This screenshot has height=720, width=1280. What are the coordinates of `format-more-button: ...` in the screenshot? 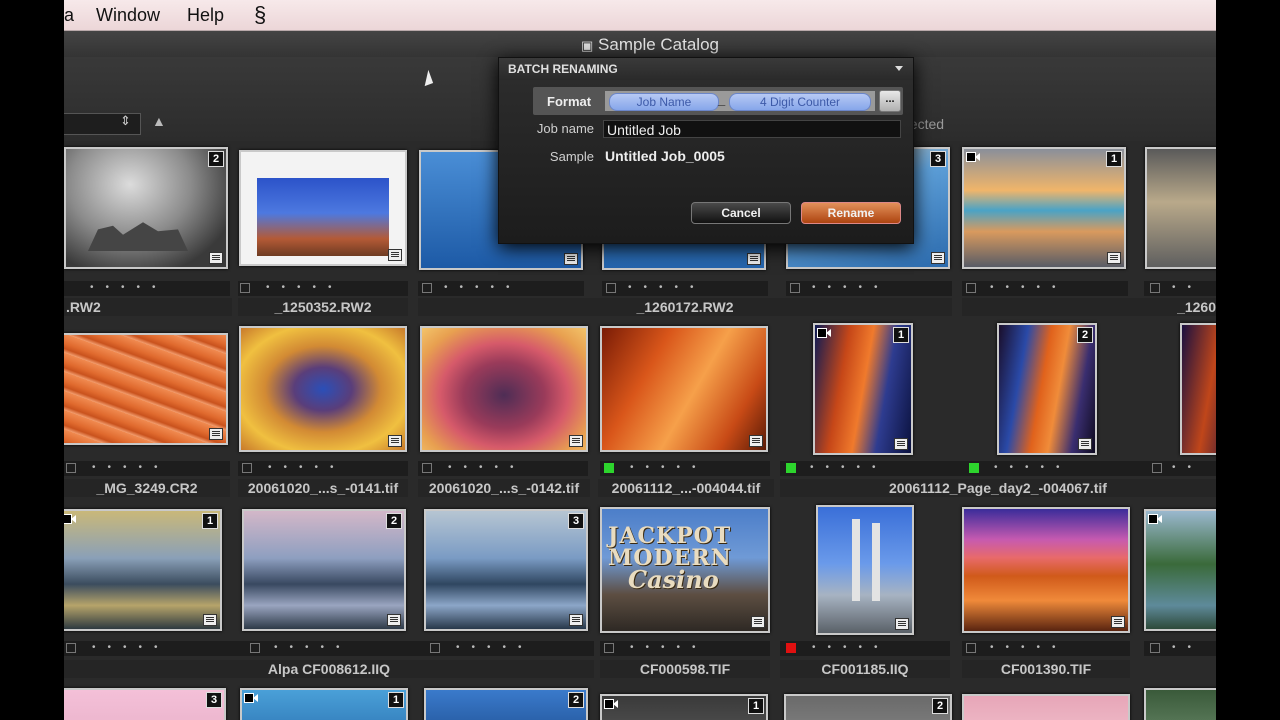 It's located at (890, 101).